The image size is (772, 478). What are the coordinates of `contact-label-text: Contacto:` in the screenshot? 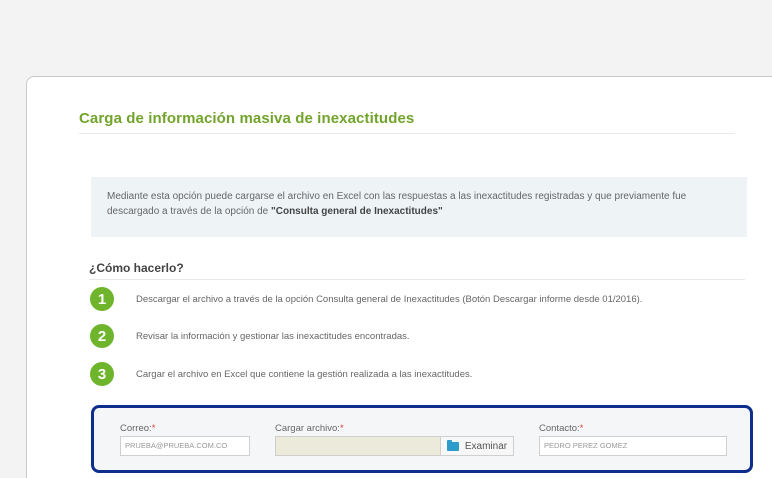 It's located at (559, 428).